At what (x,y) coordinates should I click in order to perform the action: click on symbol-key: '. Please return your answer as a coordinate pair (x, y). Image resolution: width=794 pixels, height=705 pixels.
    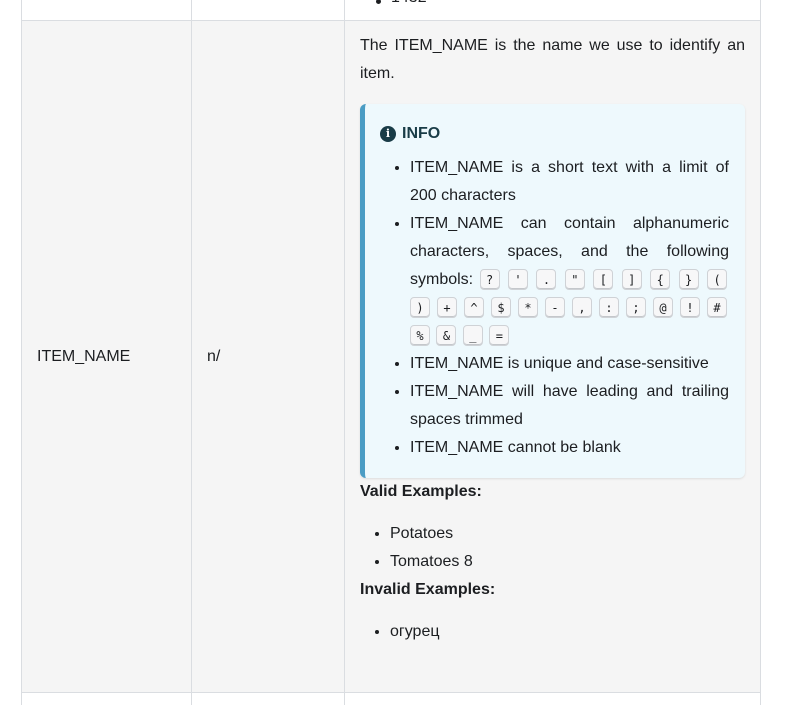
    Looking at the image, I should click on (518, 280).